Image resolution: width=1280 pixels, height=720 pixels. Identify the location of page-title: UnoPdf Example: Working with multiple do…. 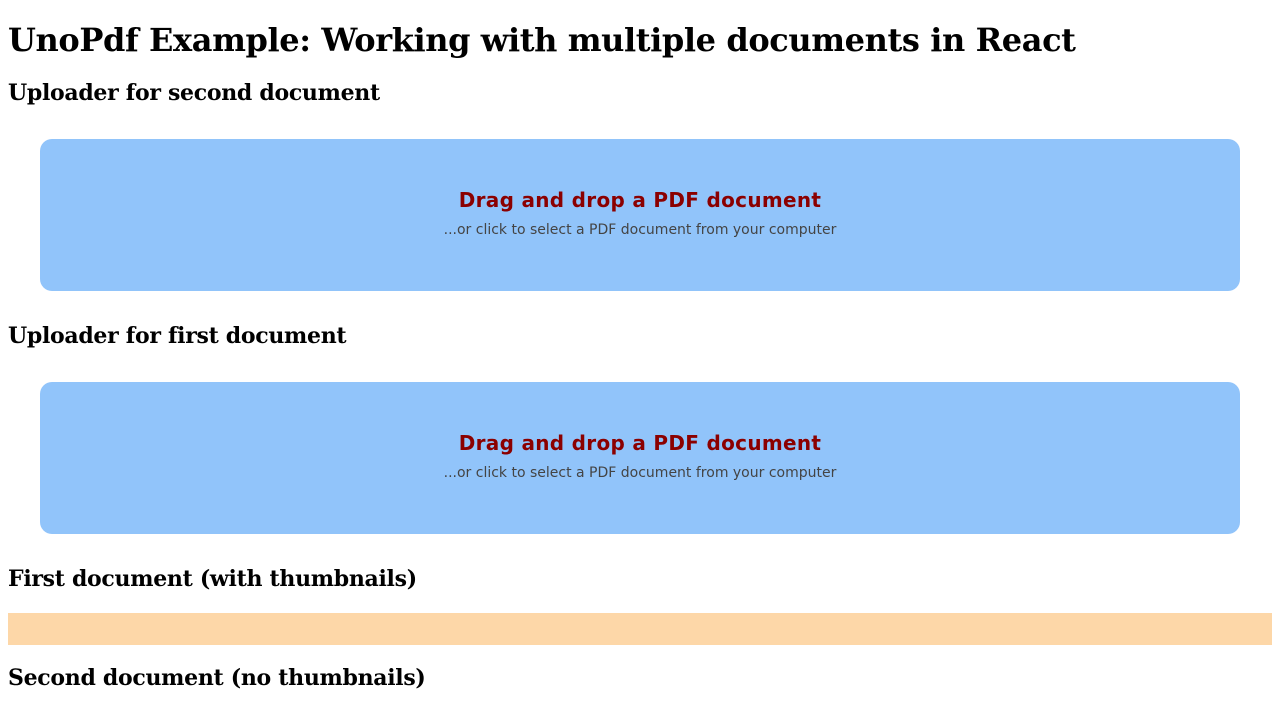
(542, 40).